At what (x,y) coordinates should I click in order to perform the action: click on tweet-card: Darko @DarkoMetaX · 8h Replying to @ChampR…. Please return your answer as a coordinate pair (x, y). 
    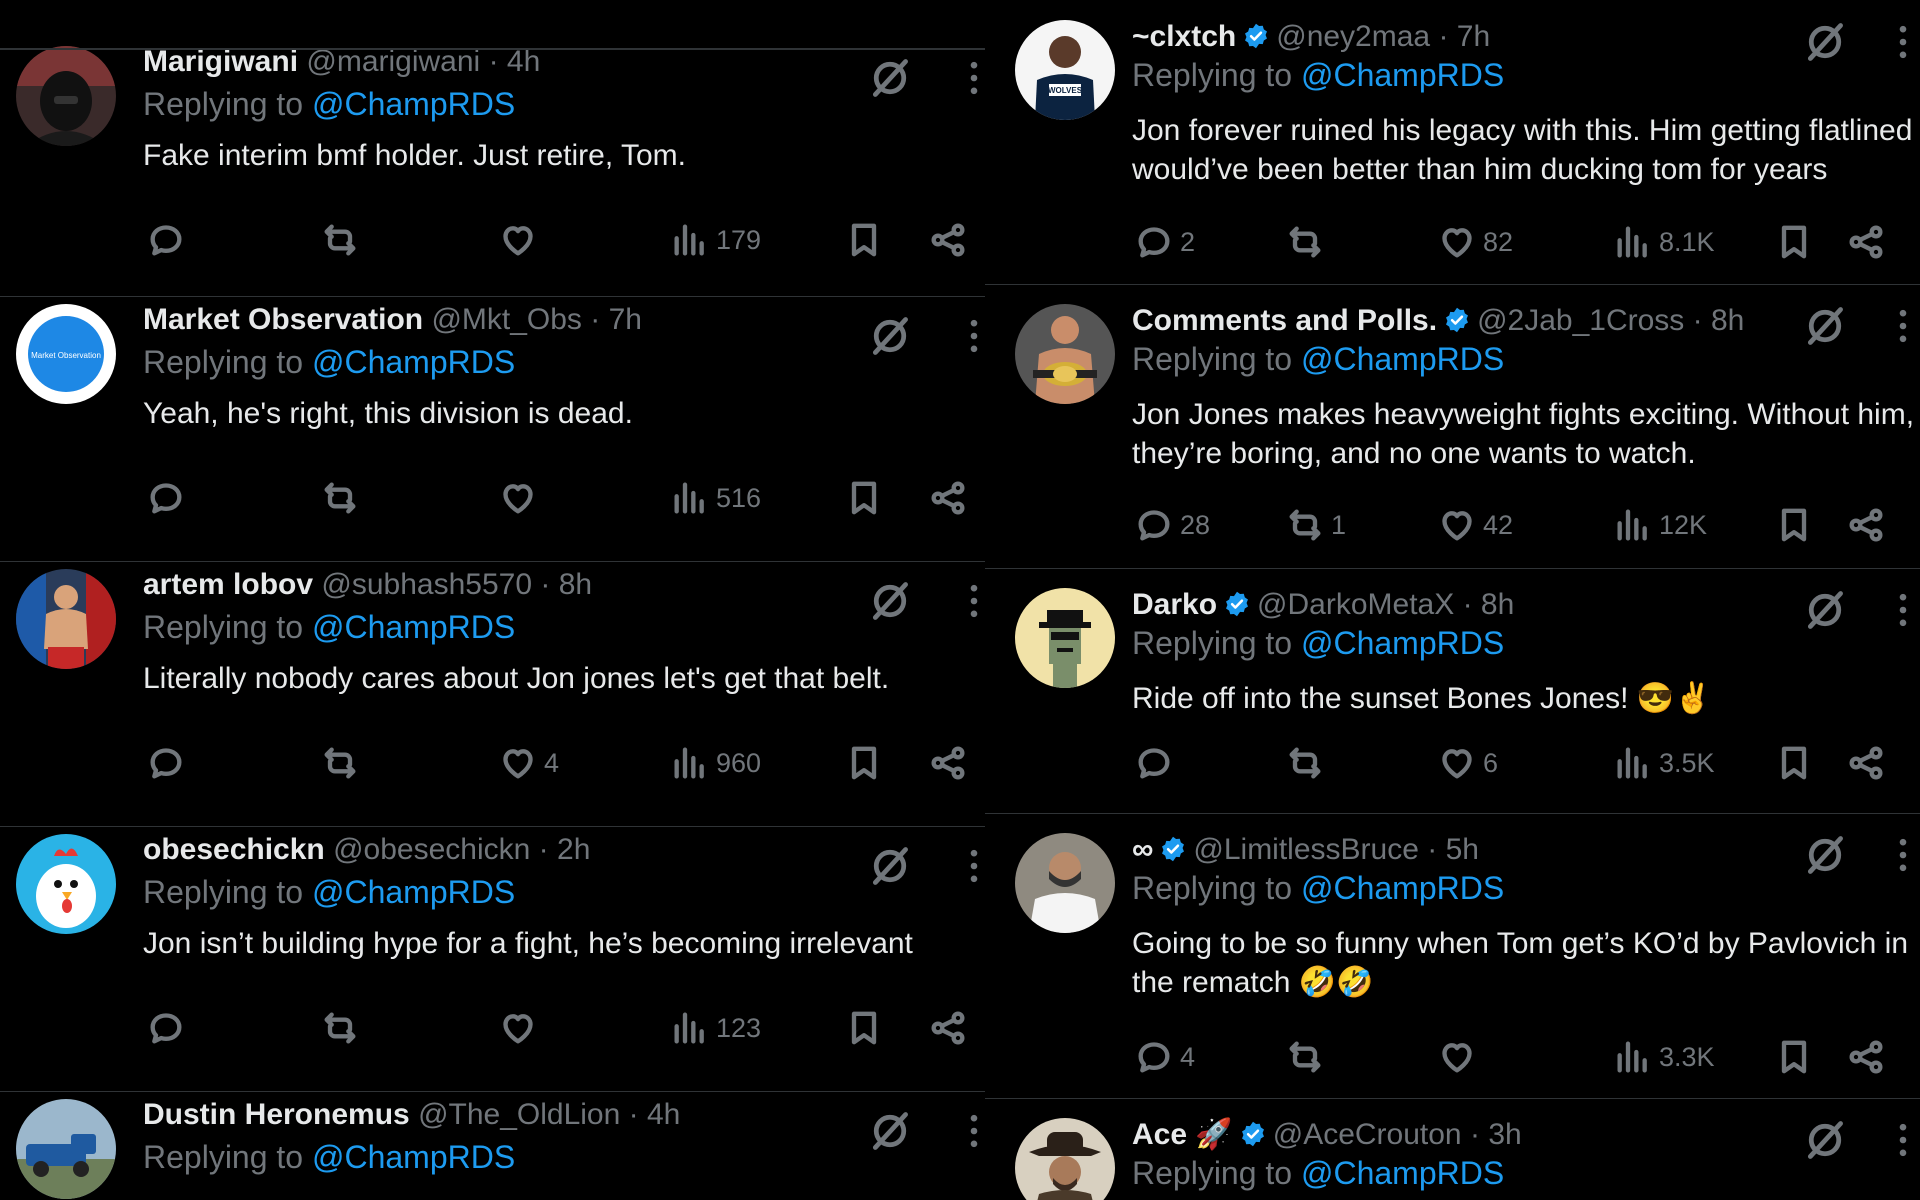
    Looking at the image, I should click on (1452, 691).